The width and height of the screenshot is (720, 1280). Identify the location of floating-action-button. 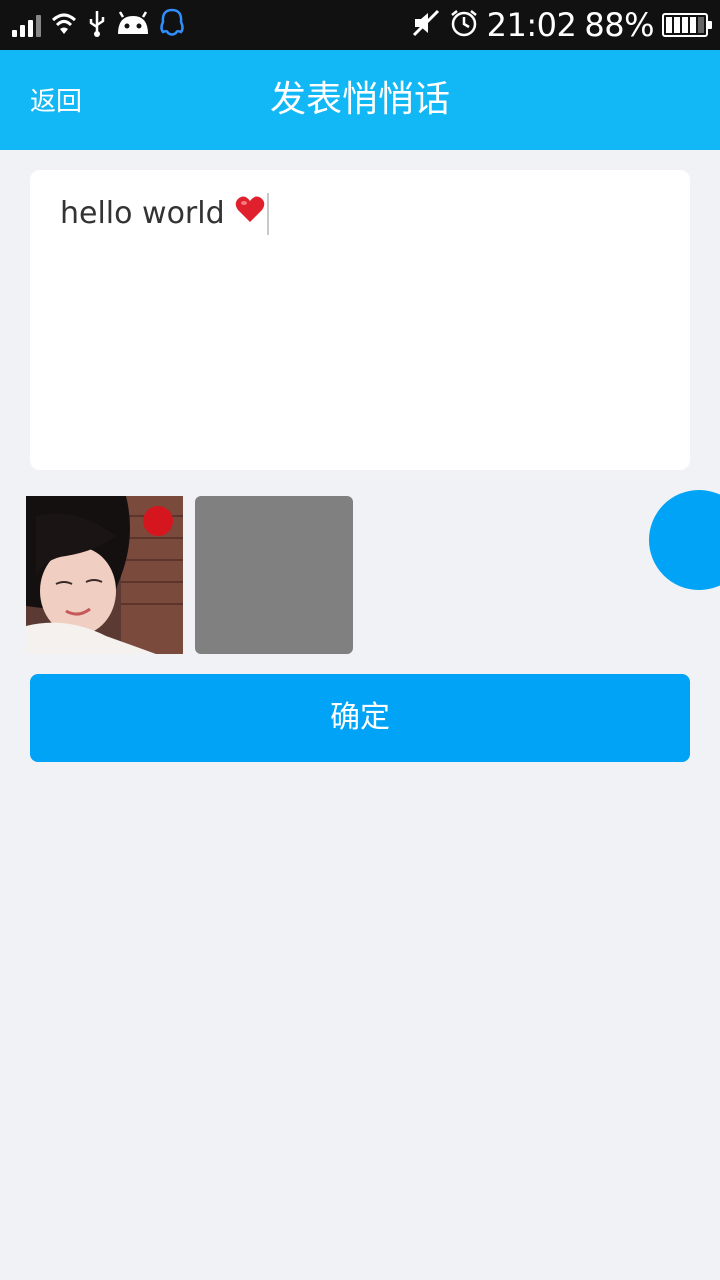
(684, 540).